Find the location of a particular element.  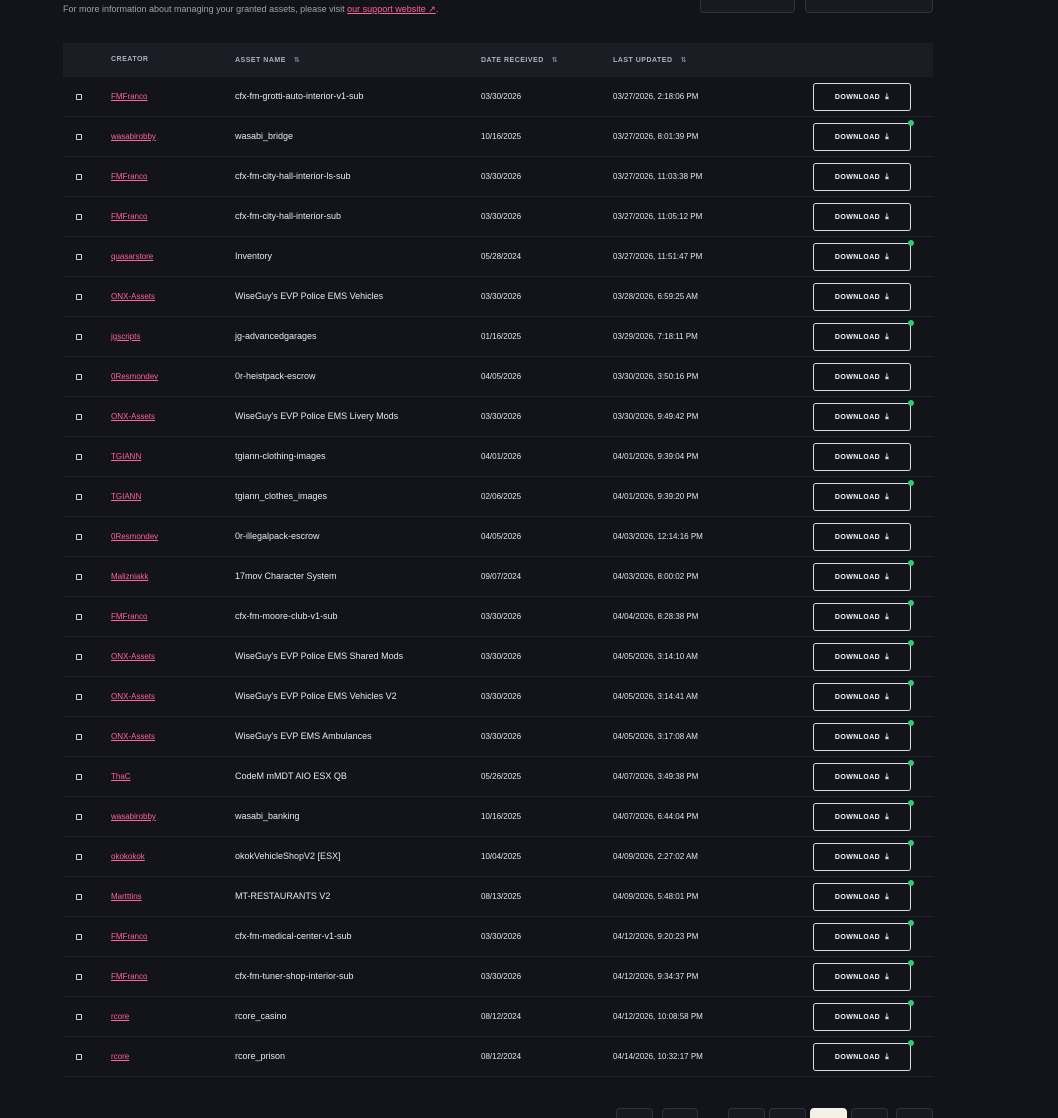

asset-name: jg-advancedgarages is located at coordinates (276, 336).